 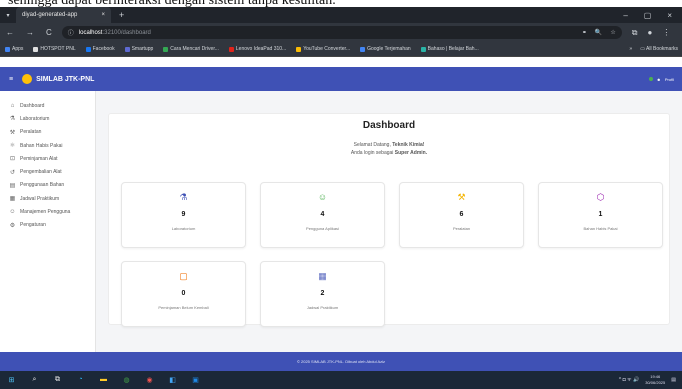 What do you see at coordinates (183, 307) in the screenshot?
I see `stat-label: Peminjaman Belum Kembali` at bounding box center [183, 307].